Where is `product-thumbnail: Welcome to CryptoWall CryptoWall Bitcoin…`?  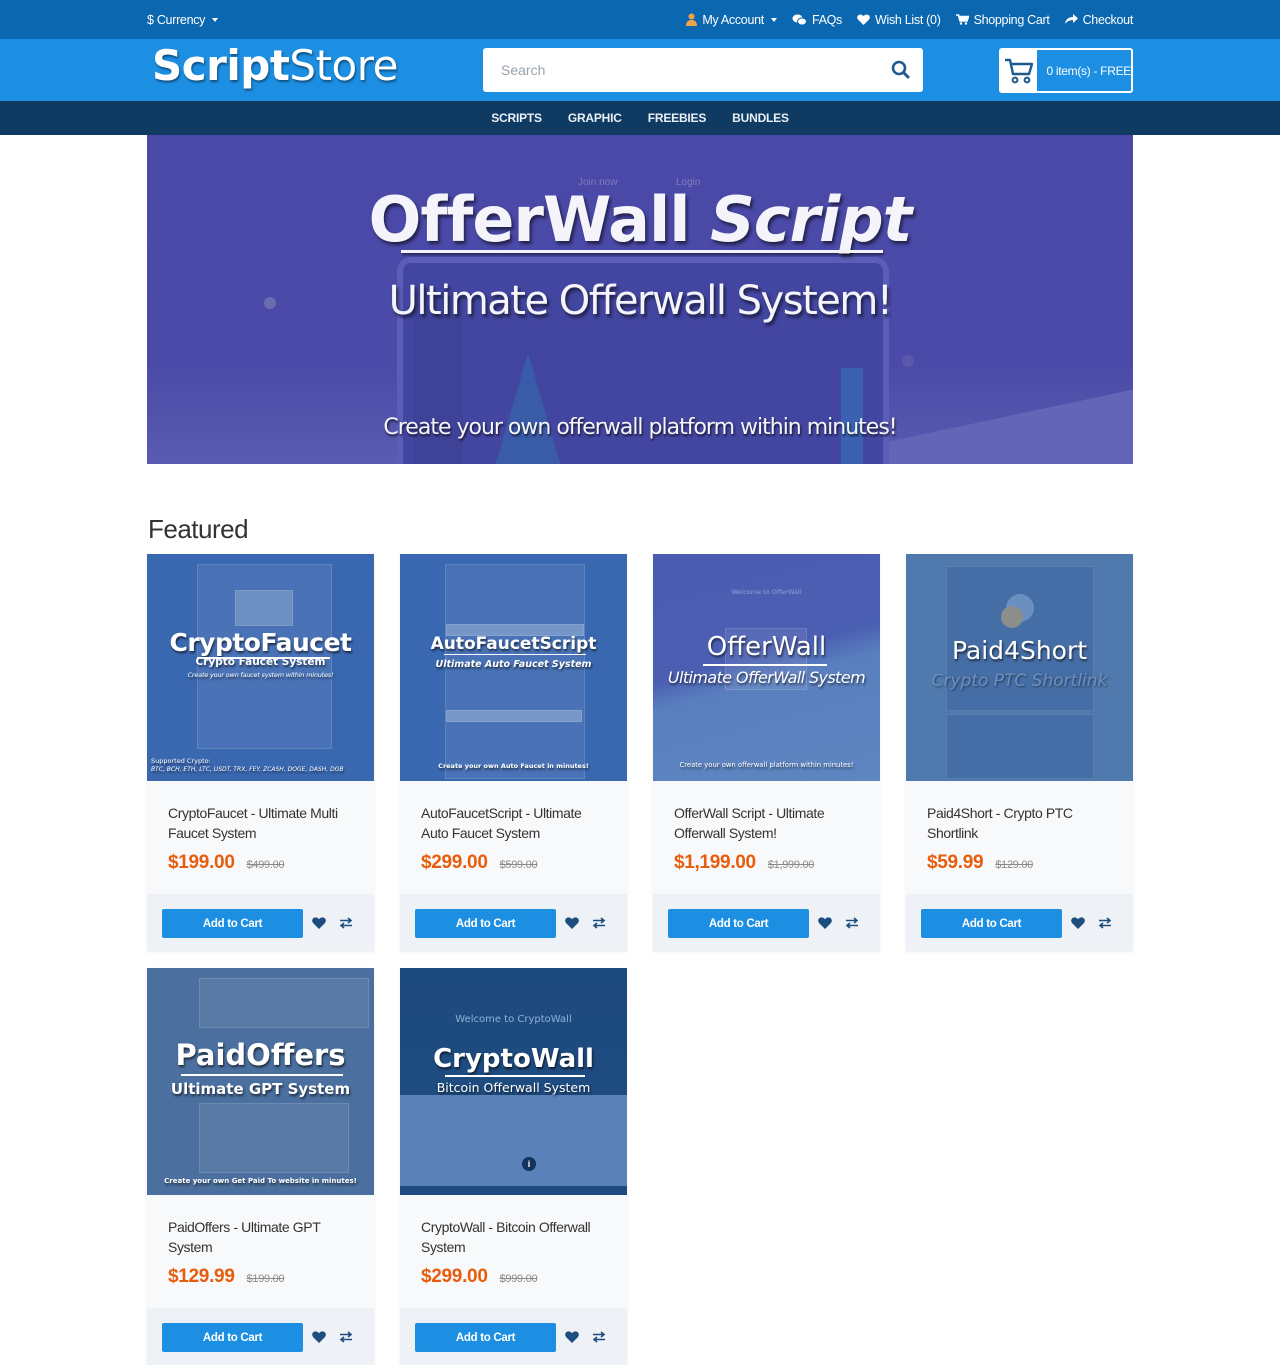
product-thumbnail: Welcome to CryptoWall CryptoWall Bitcoin… is located at coordinates (513, 1081).